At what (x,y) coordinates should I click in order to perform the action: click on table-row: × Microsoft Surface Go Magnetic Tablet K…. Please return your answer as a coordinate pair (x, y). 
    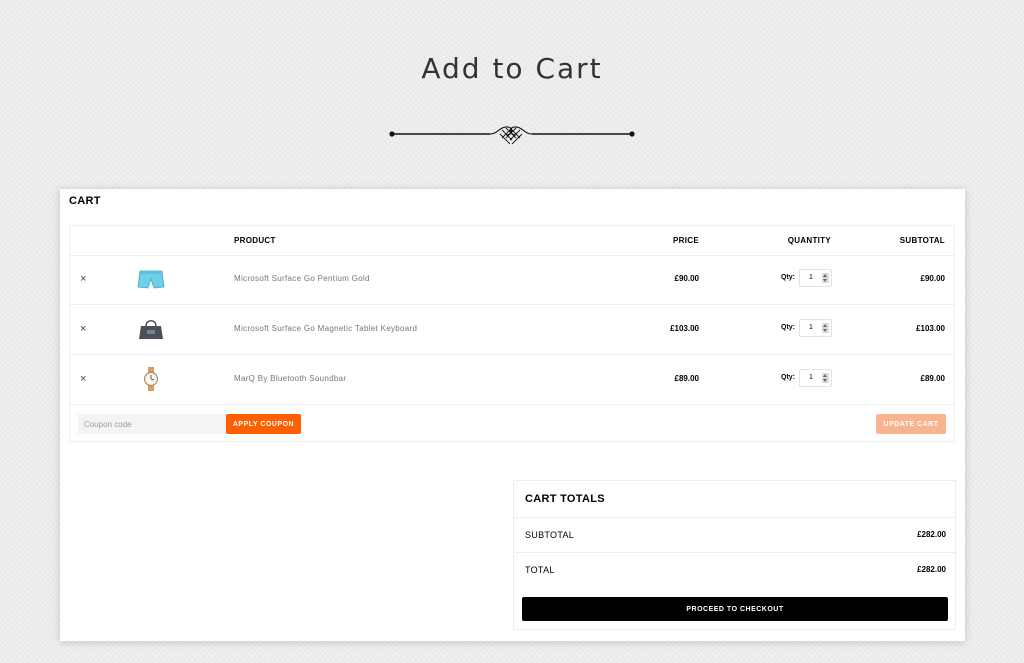
    Looking at the image, I should click on (512, 330).